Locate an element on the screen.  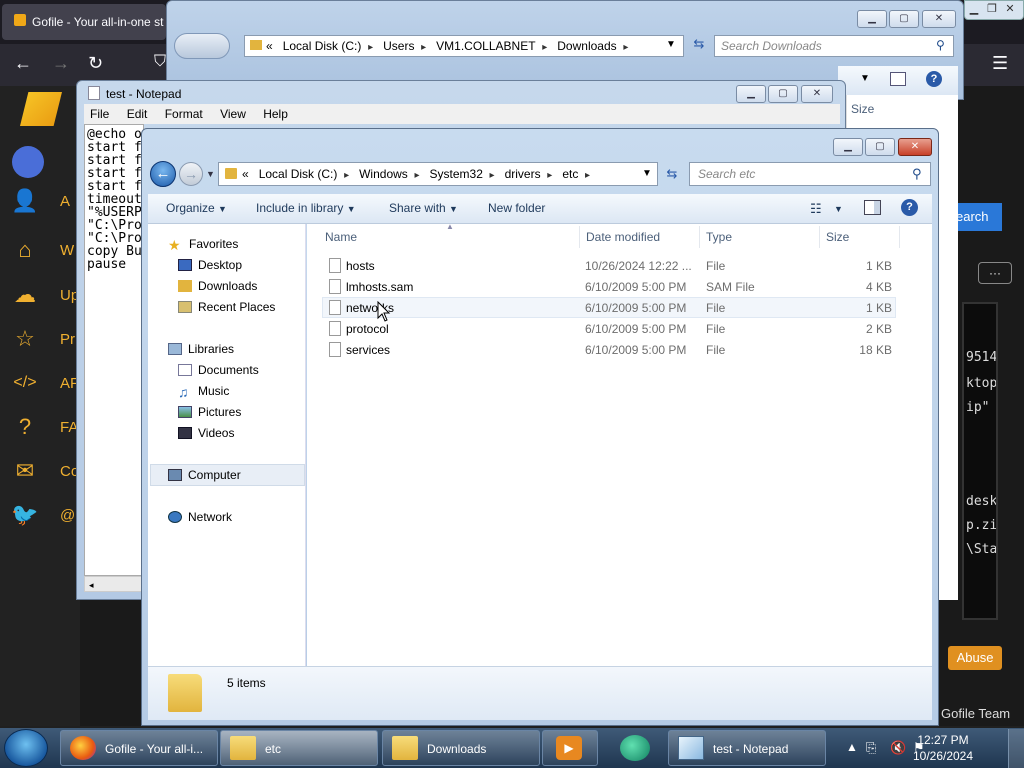
nav-favorites: ★ Favorites is located at coordinates (203, 245).